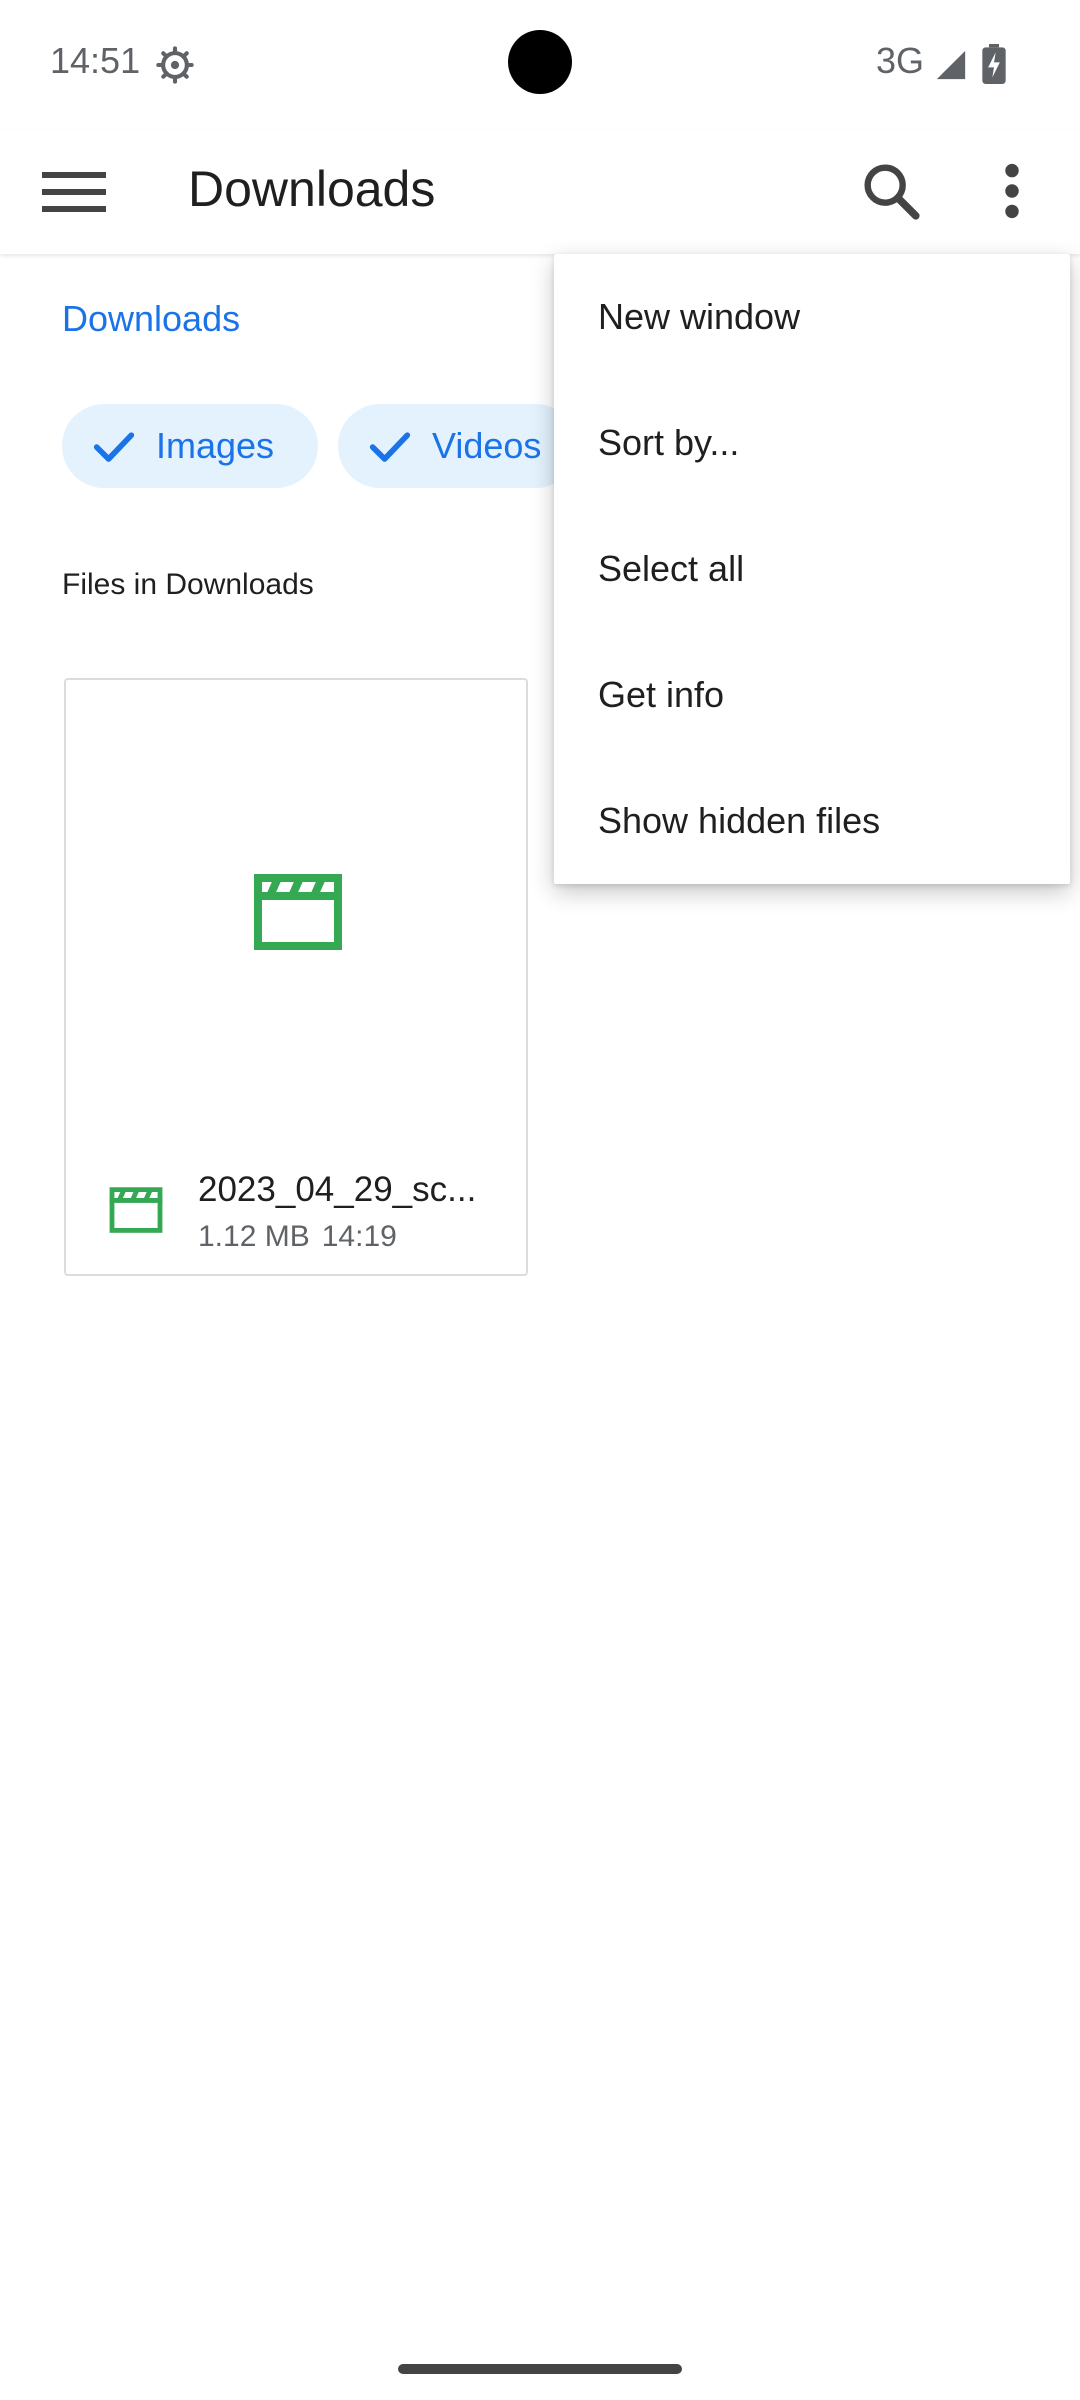 The width and height of the screenshot is (1080, 2400). I want to click on chip-videos: Videos, so click(458, 446).